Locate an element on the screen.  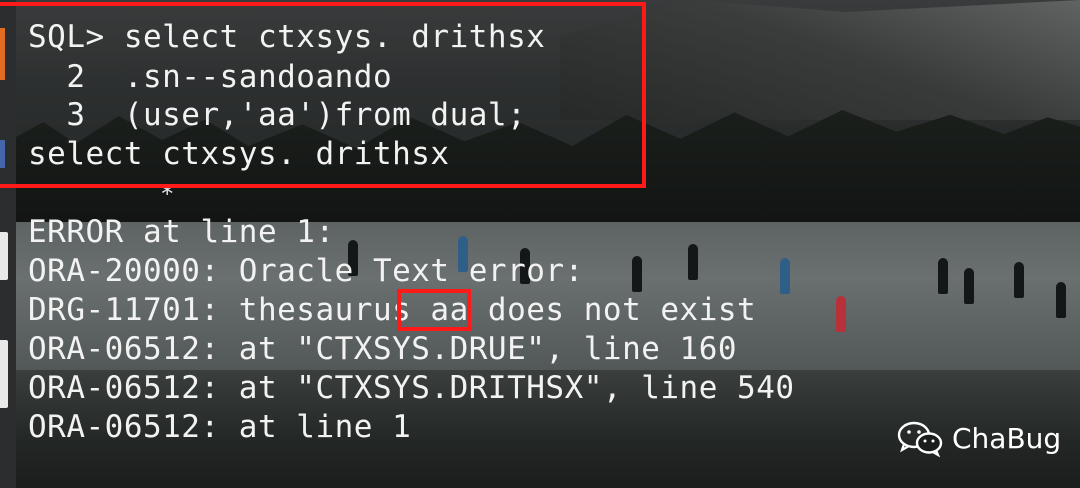
error-line: ORA-06512: at "CTXSYS.DRUE", line 160 is located at coordinates (383, 349).